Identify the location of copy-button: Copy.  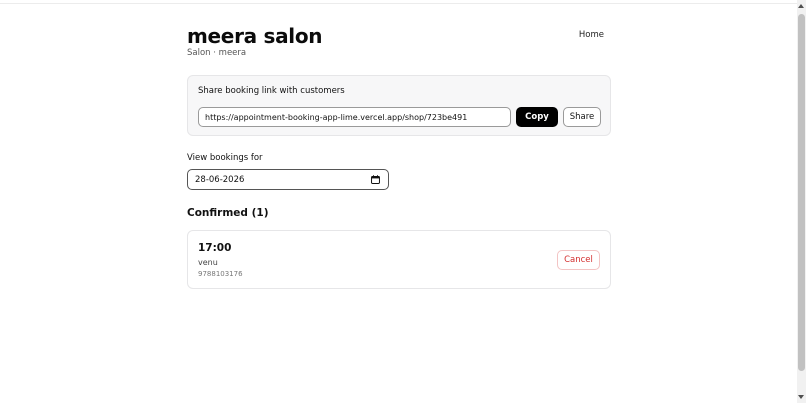
(537, 117).